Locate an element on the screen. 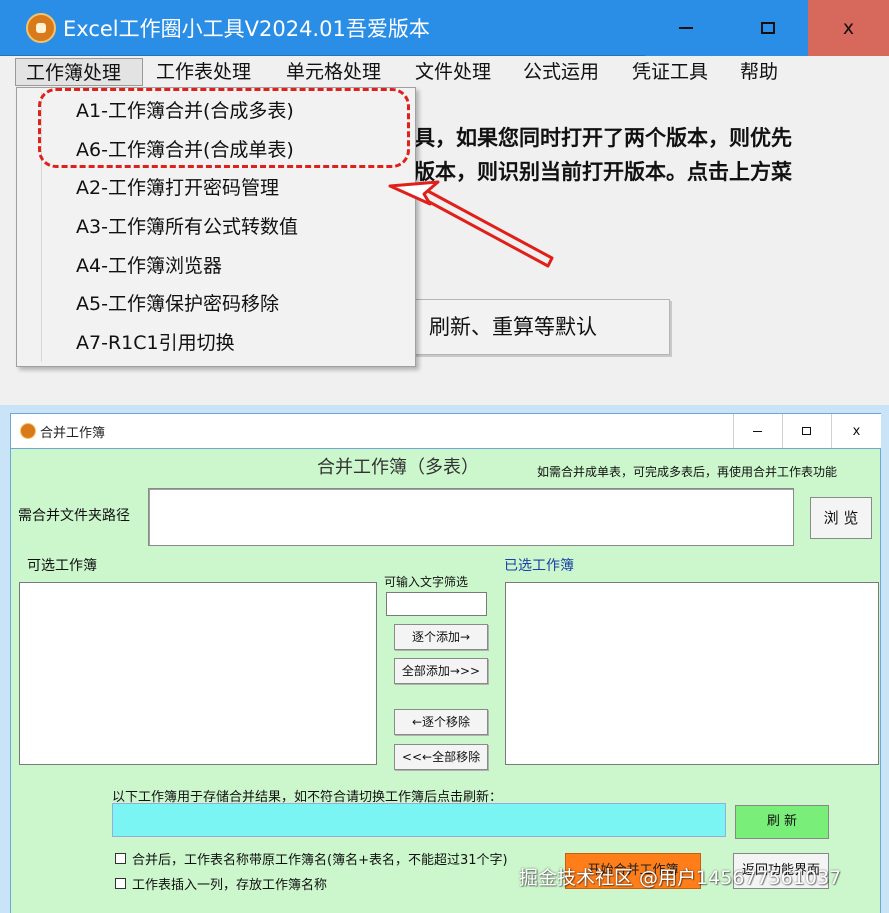 This screenshot has width=889, height=913. remove-all-button: <<←全部移除 is located at coordinates (441, 757).